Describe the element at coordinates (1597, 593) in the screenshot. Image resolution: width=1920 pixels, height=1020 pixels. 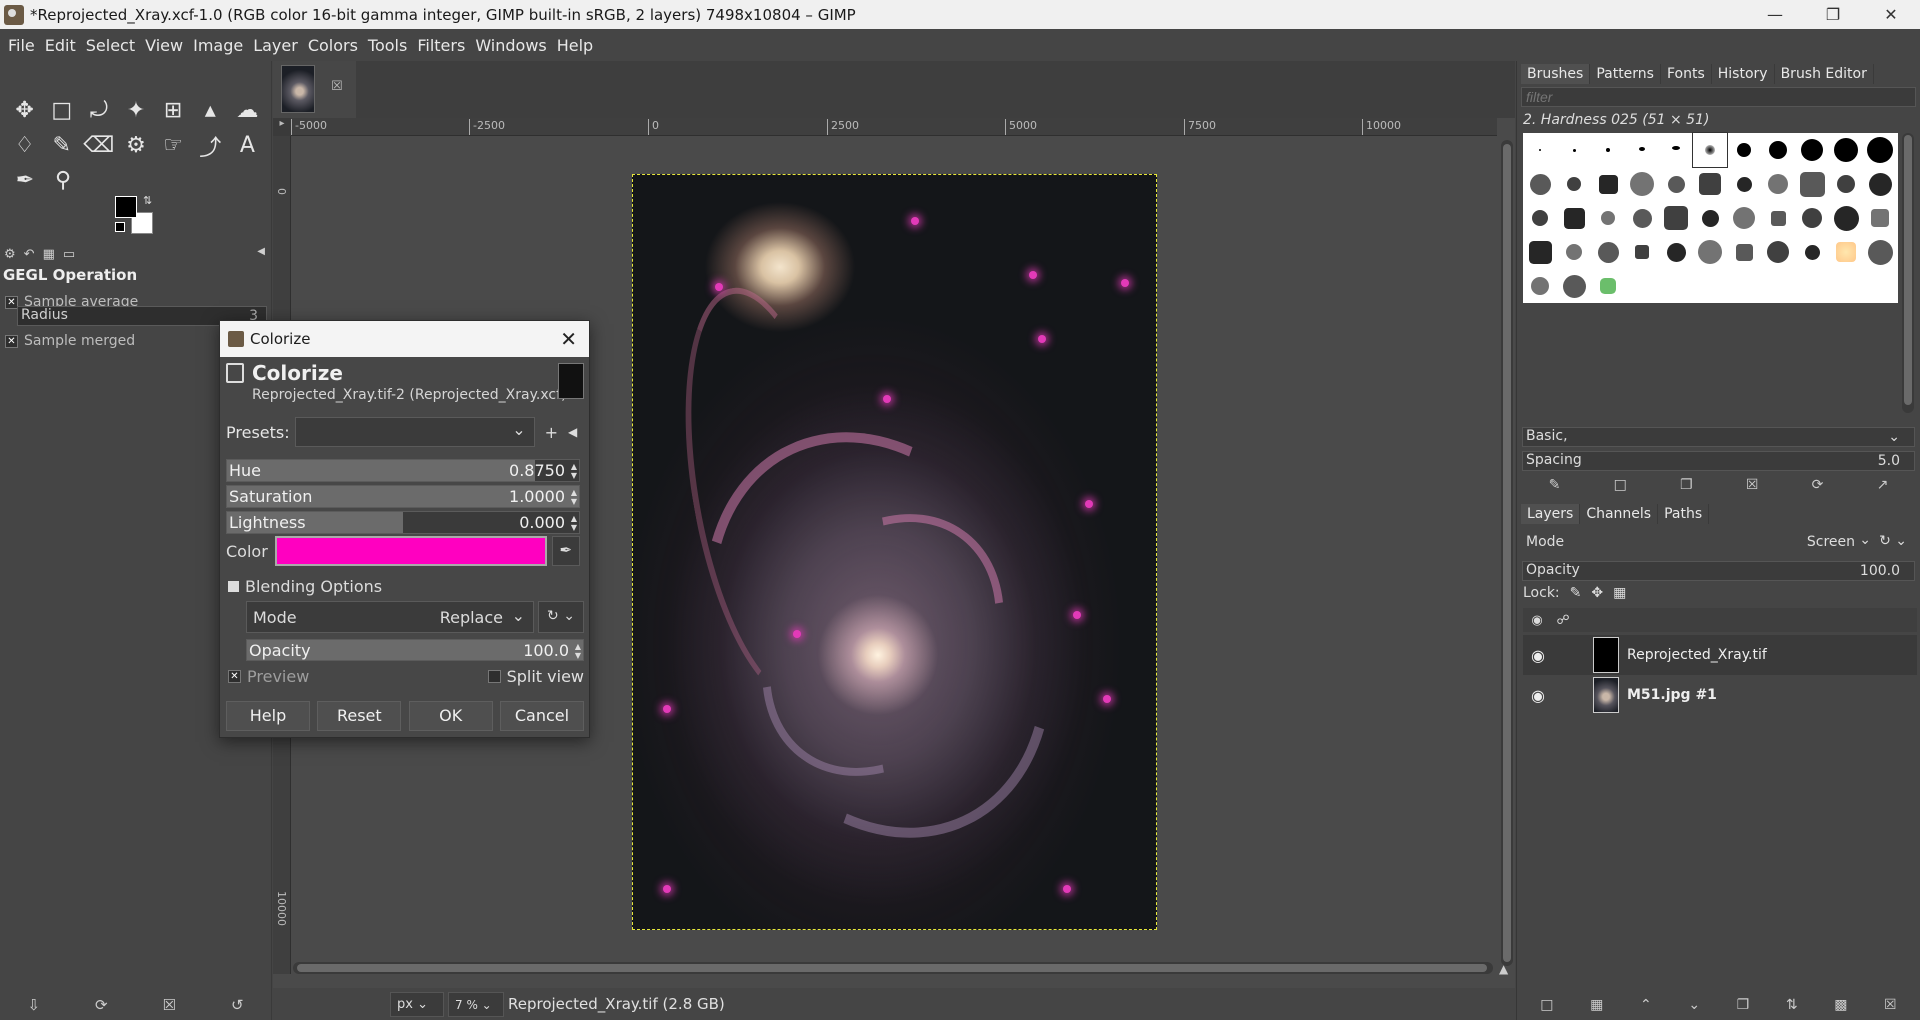
I see `lock-position-icon: ✥` at that location.